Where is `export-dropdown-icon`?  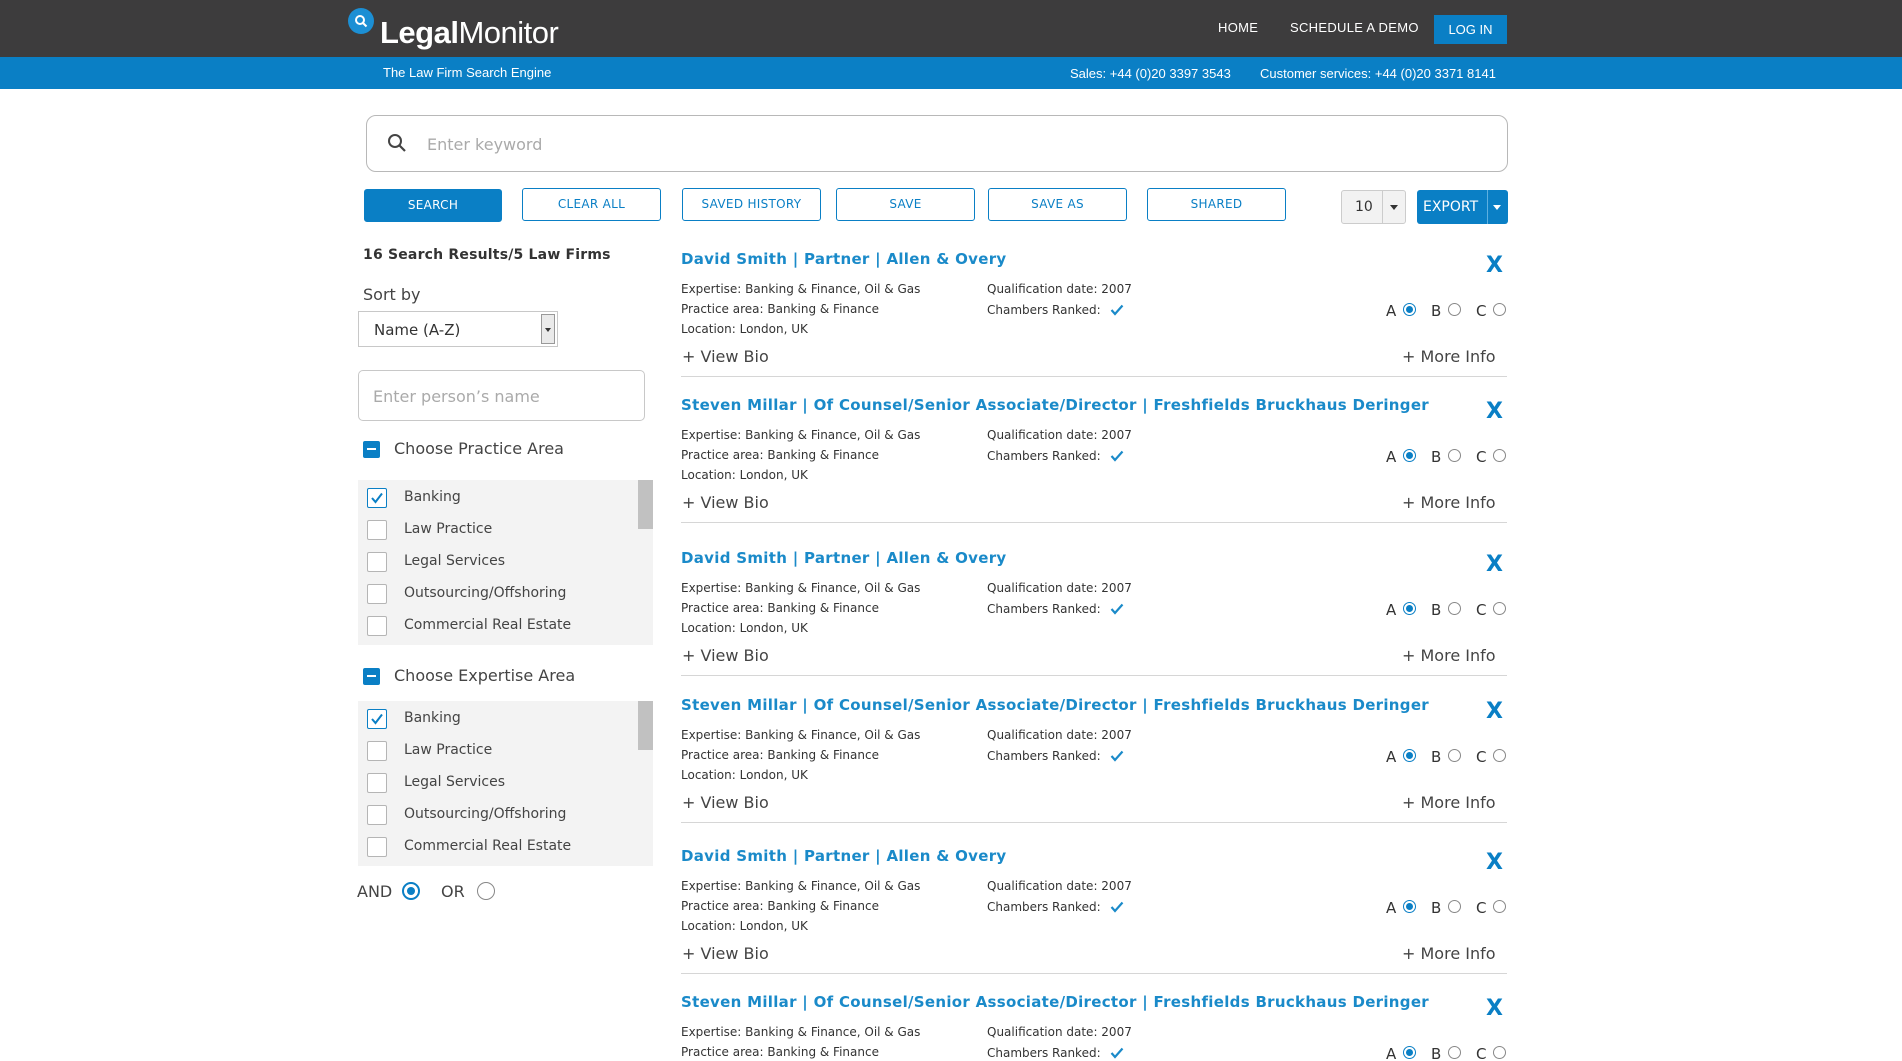
export-dropdown-icon is located at coordinates (1497, 207).